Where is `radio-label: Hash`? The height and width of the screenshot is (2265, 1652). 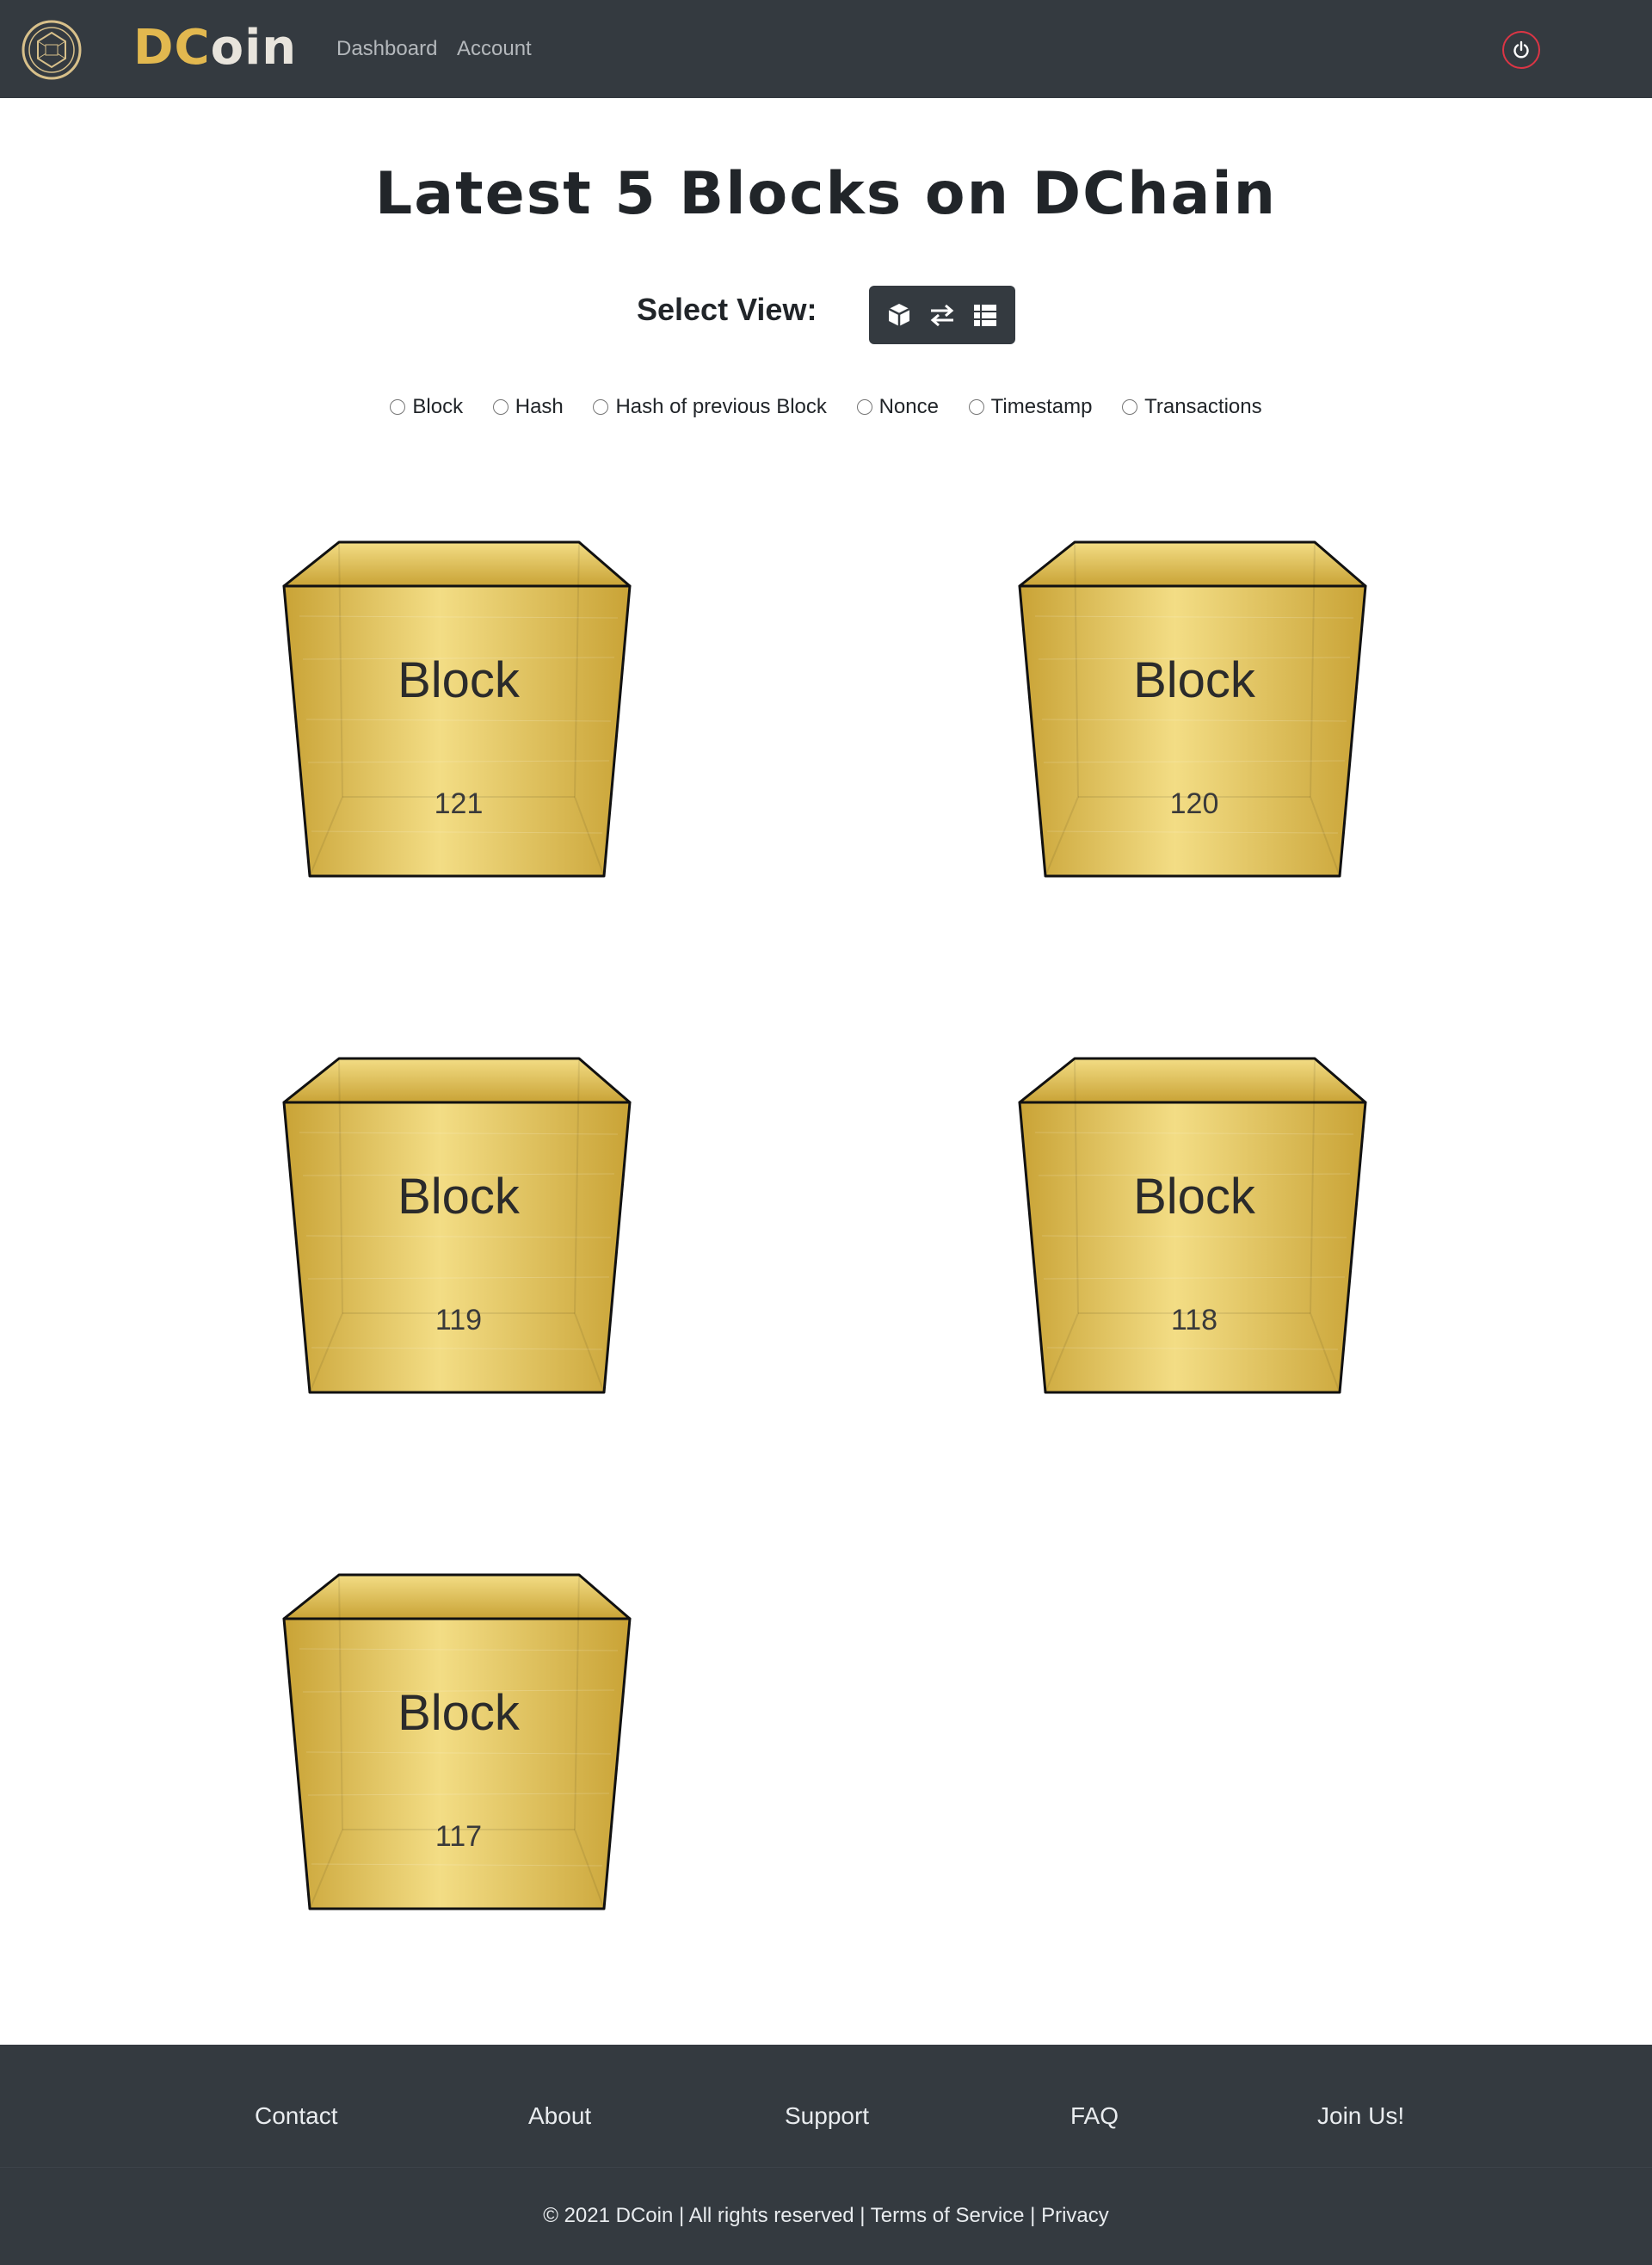
radio-label: Hash is located at coordinates (539, 406).